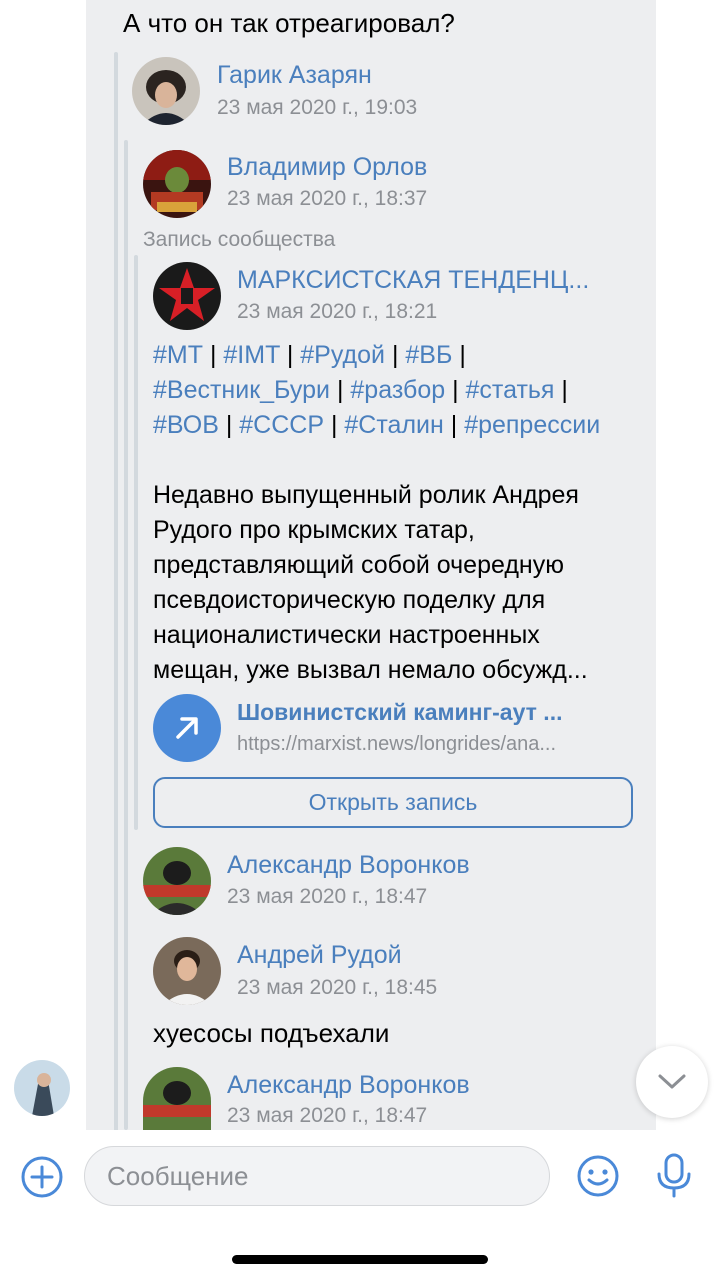  Describe the element at coordinates (251, 355) in the screenshot. I see `hashtag: #IMT` at that location.